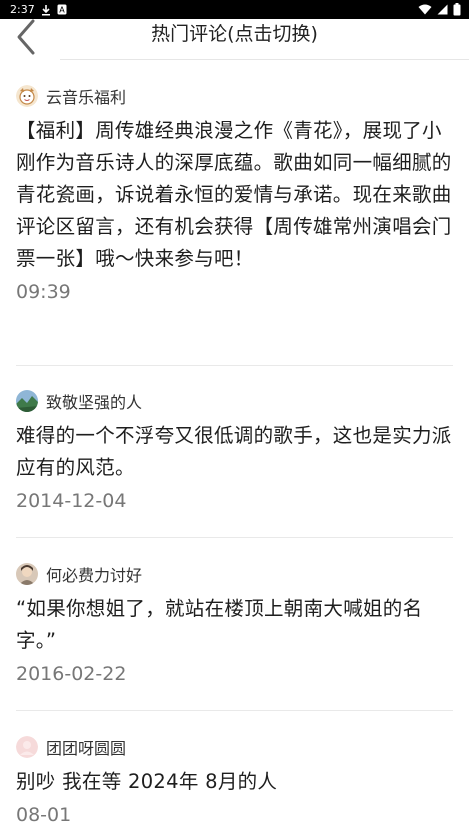  Describe the element at coordinates (234, 401) in the screenshot. I see `comment-user: 致敬坚强的人` at that location.